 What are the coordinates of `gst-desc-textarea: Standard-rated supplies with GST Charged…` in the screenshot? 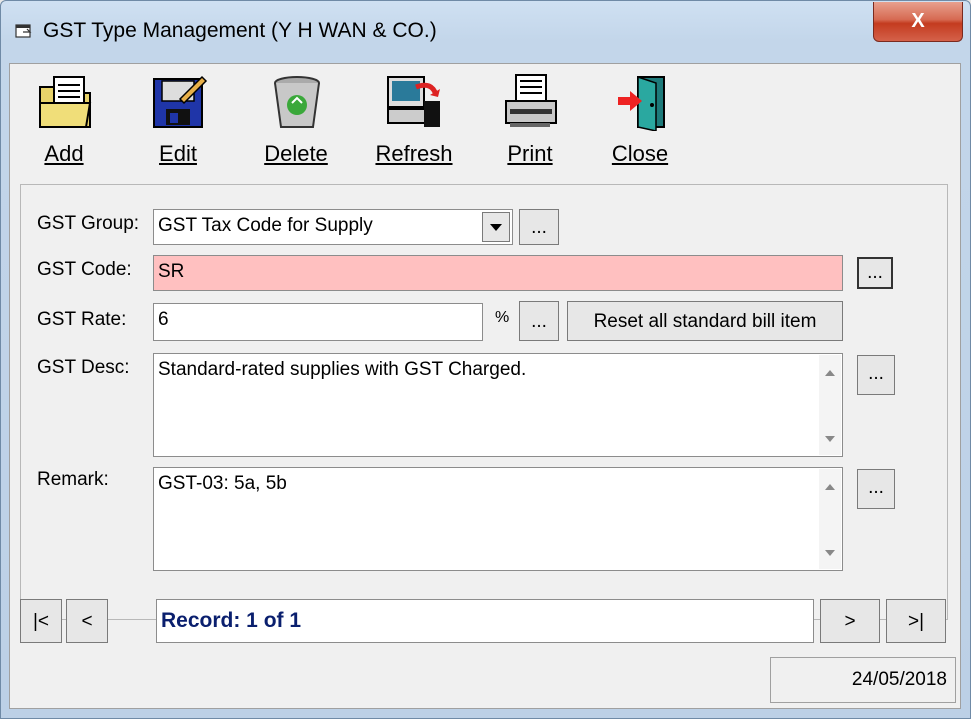 It's located at (498, 405).